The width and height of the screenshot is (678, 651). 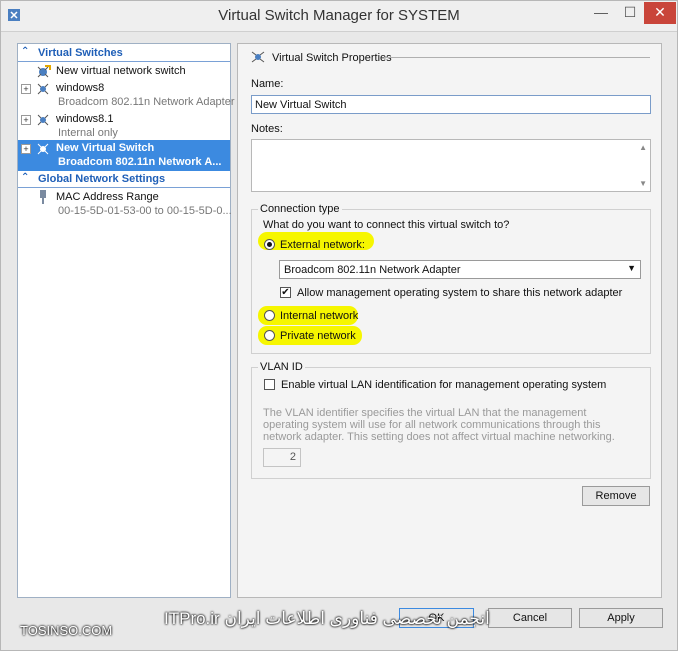 I want to click on external-adapter-value: Broadcom 802.11n Network Adapter, so click(x=372, y=270).